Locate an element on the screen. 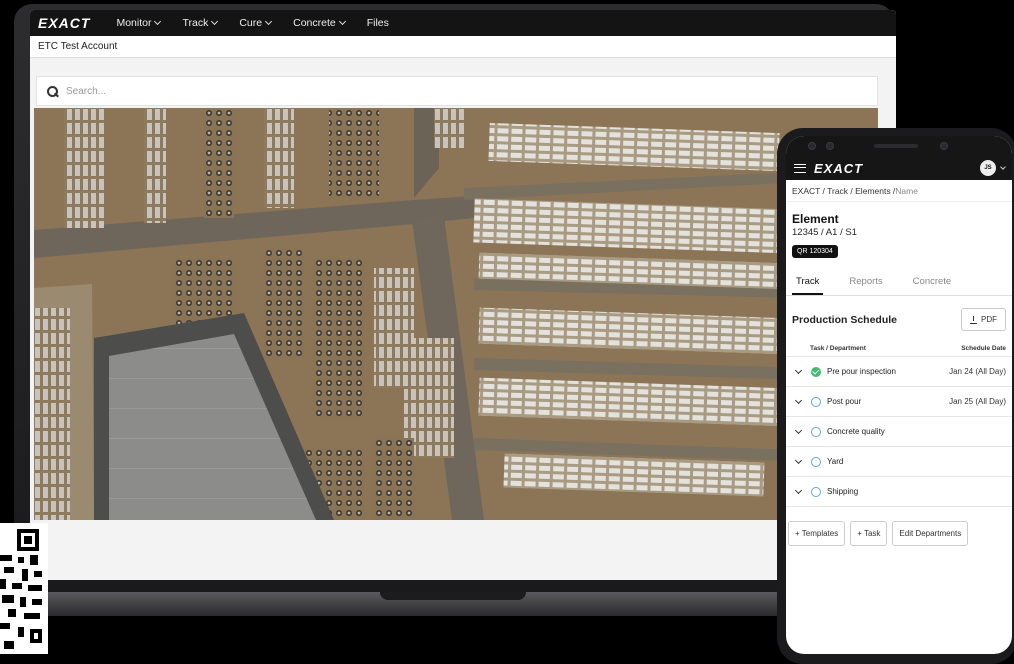 This screenshot has width=1014, height=664. nav-files: Files is located at coordinates (378, 23).